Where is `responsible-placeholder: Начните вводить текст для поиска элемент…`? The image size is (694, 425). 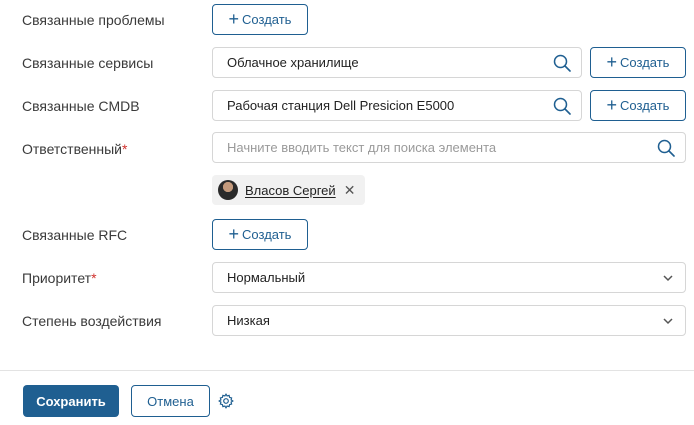 responsible-placeholder: Начните вводить текст для поиска элемент… is located at coordinates (362, 147).